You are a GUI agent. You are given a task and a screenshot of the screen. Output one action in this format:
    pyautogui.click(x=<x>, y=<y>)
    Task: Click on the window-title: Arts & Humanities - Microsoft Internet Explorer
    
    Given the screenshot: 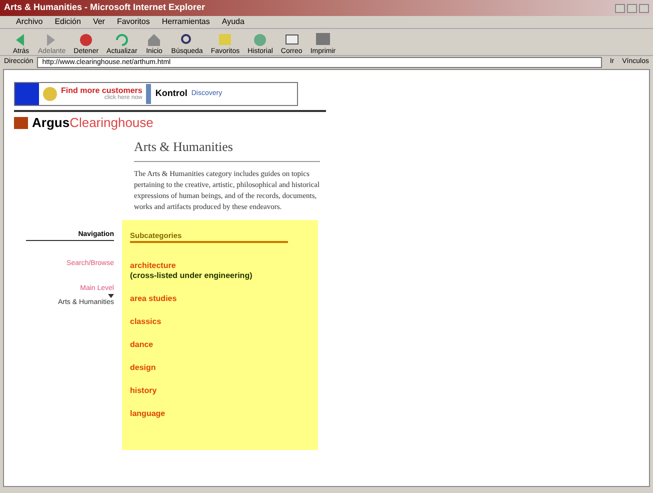 What is the action you would take?
    pyautogui.click(x=105, y=7)
    